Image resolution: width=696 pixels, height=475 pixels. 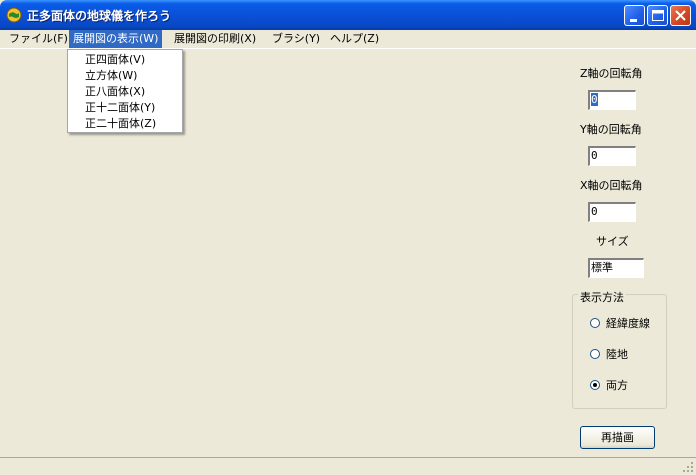 I want to click on z-rotation-label: Z軸の回転角, so click(x=611, y=73).